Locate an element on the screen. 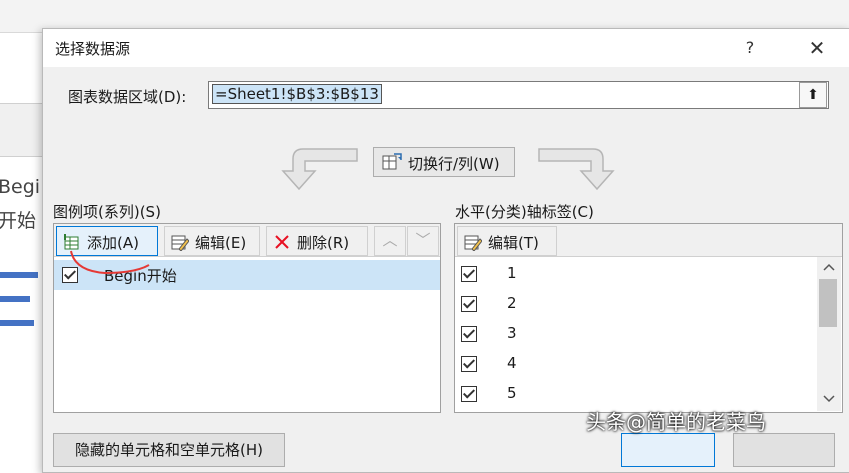  legend-header: 图例项(系列)(S) is located at coordinates (107, 212).